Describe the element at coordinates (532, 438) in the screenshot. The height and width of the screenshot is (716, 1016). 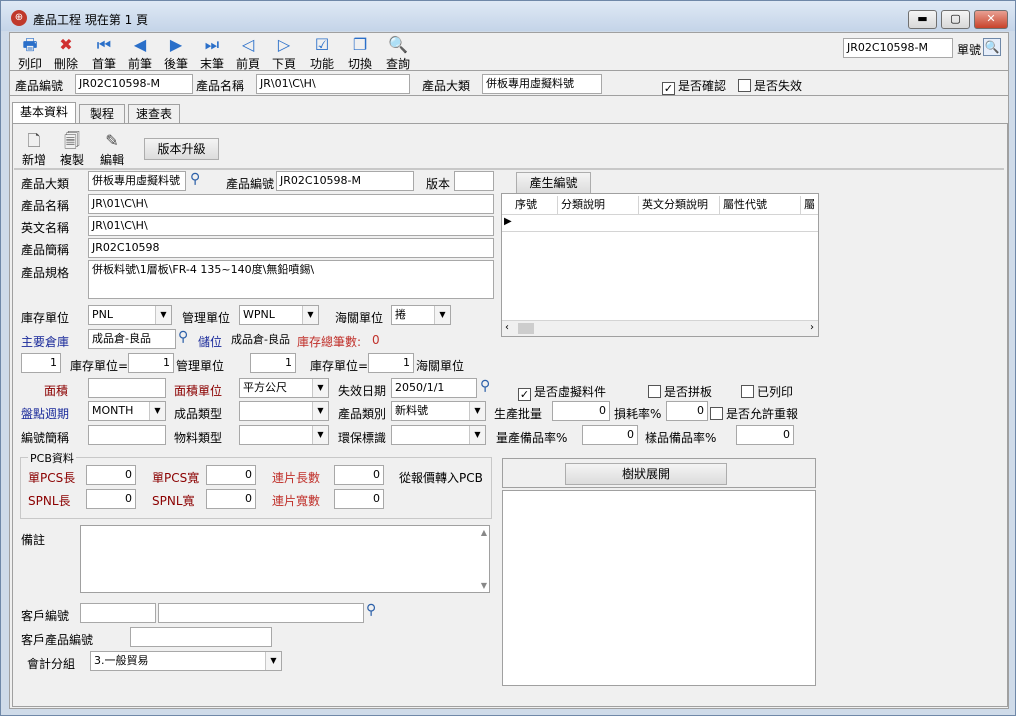
I see `mass-spare-label: 量產備品率%` at that location.